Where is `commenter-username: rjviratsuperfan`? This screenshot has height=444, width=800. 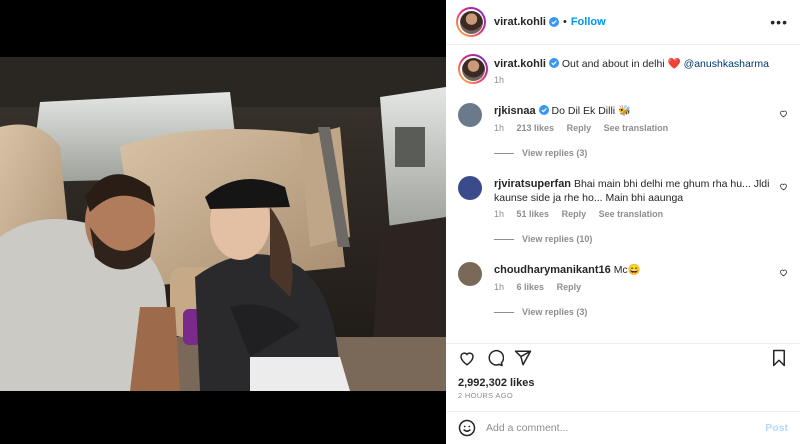
commenter-username: rjviratsuperfan is located at coordinates (532, 184).